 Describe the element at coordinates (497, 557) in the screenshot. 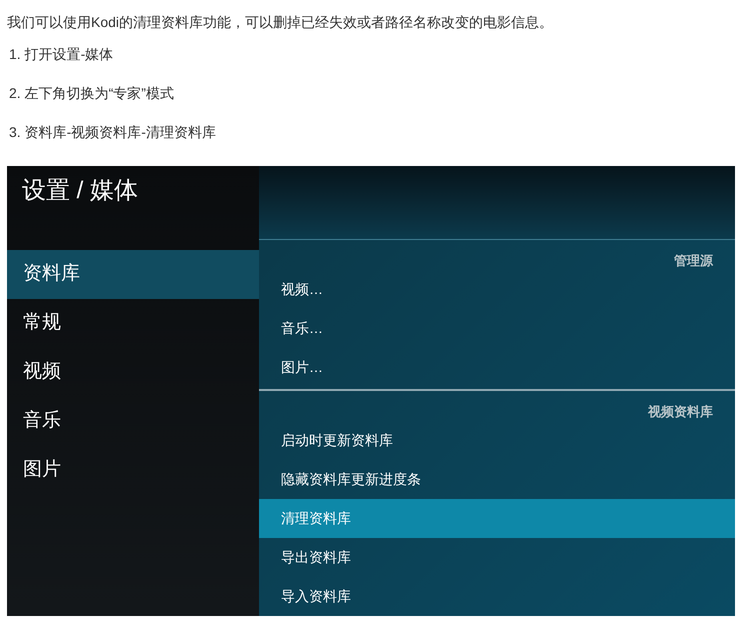

I see `settings-item: 导出资料库` at that location.